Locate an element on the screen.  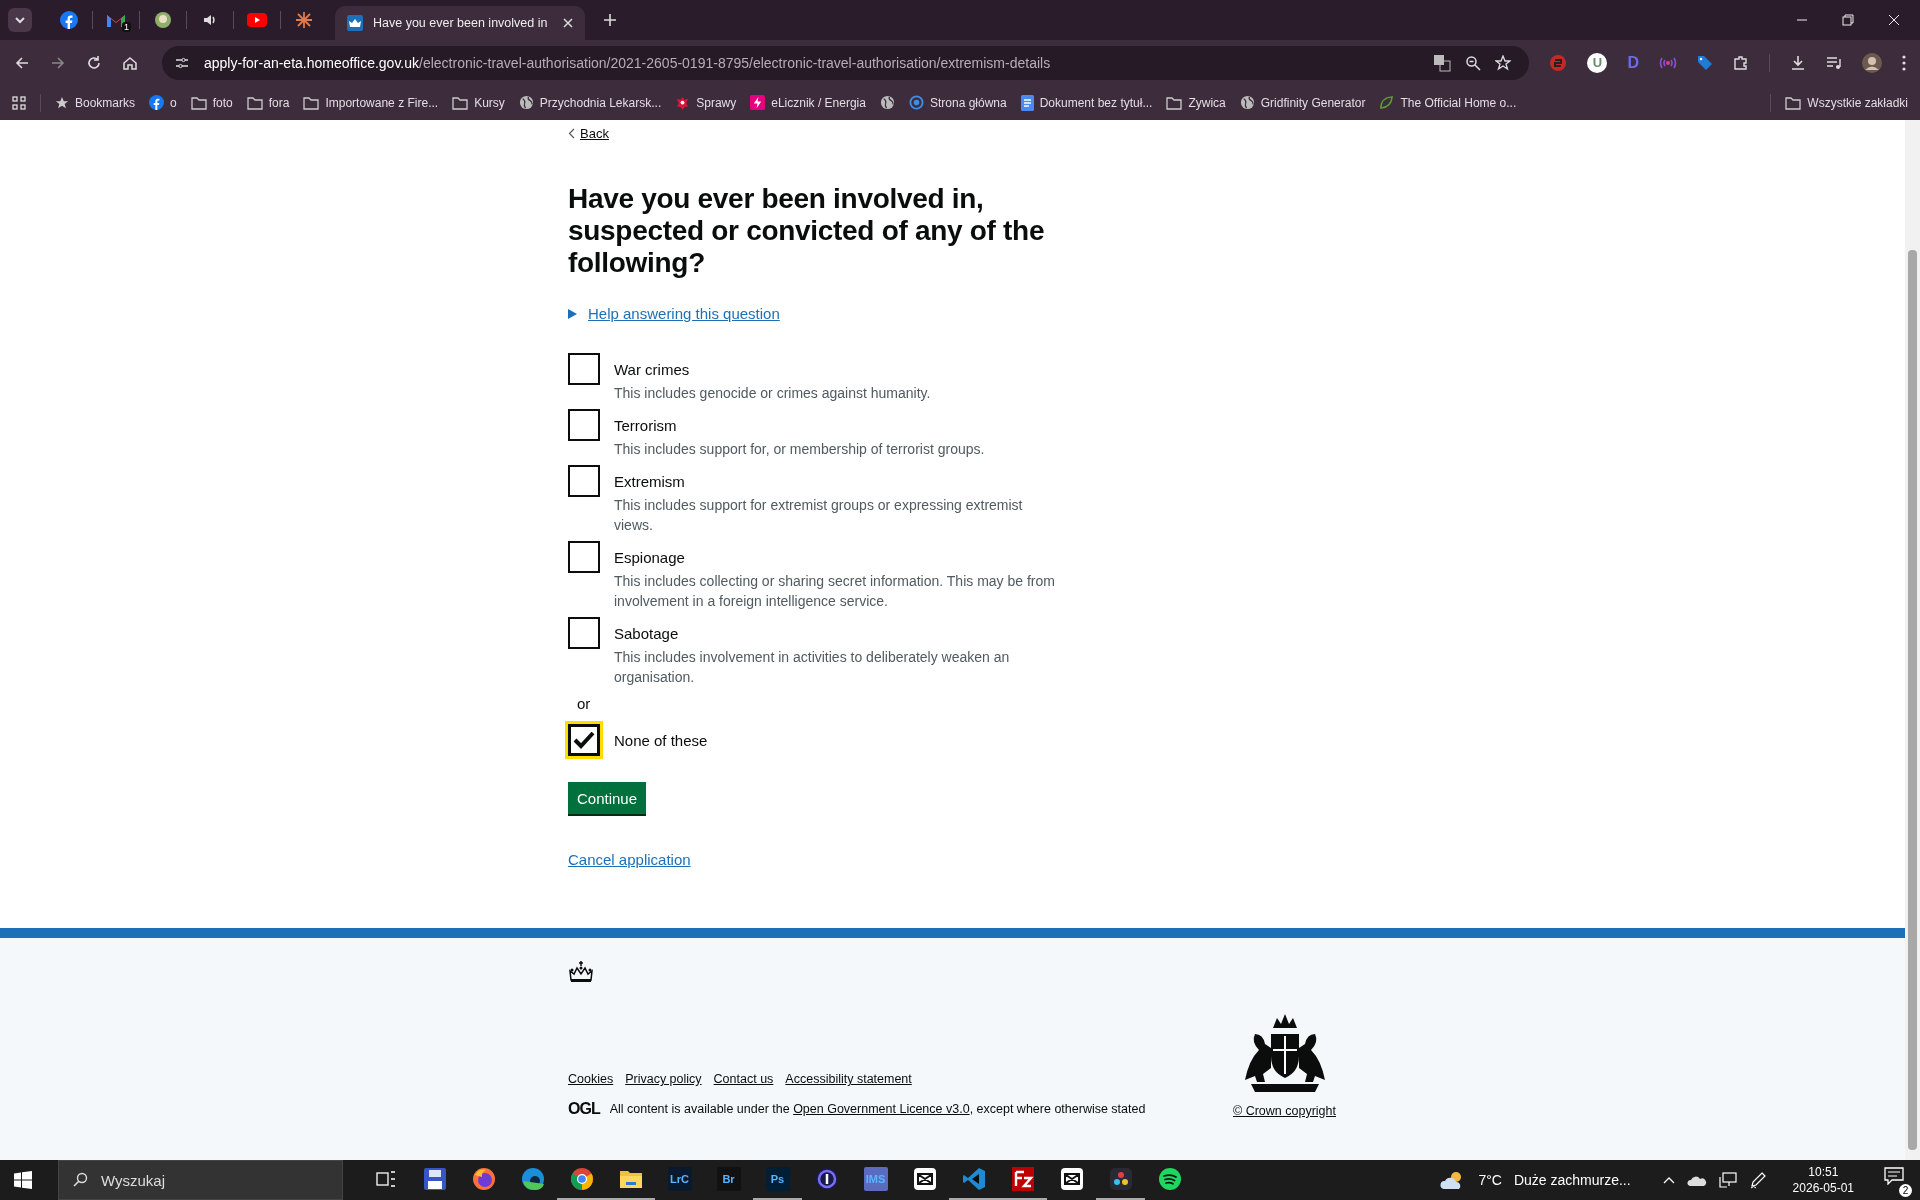
option-label: Espionage is located at coordinates (839, 558).